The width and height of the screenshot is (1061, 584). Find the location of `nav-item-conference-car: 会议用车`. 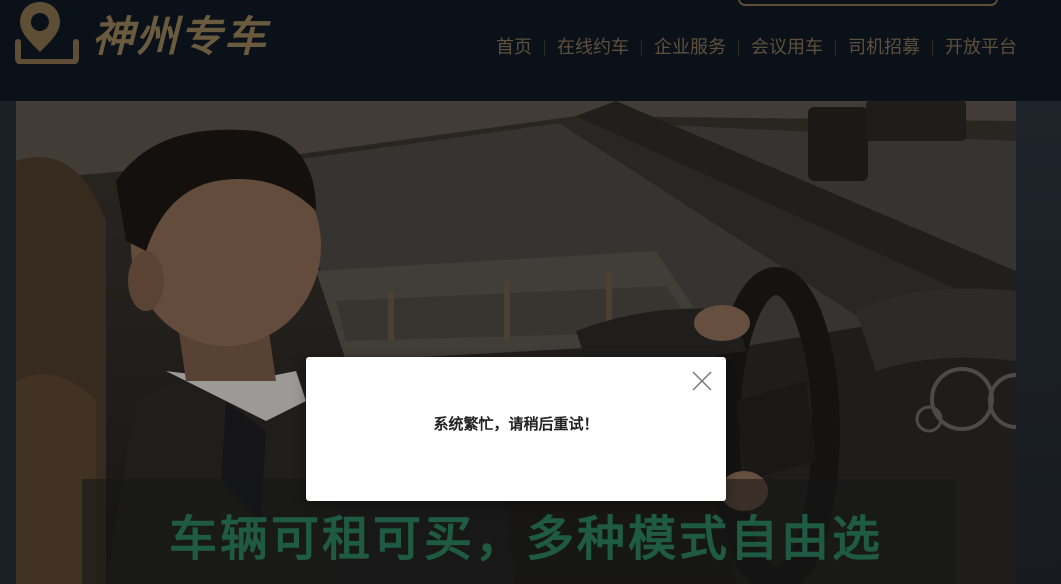

nav-item-conference-car: 会议用车 is located at coordinates (787, 48).